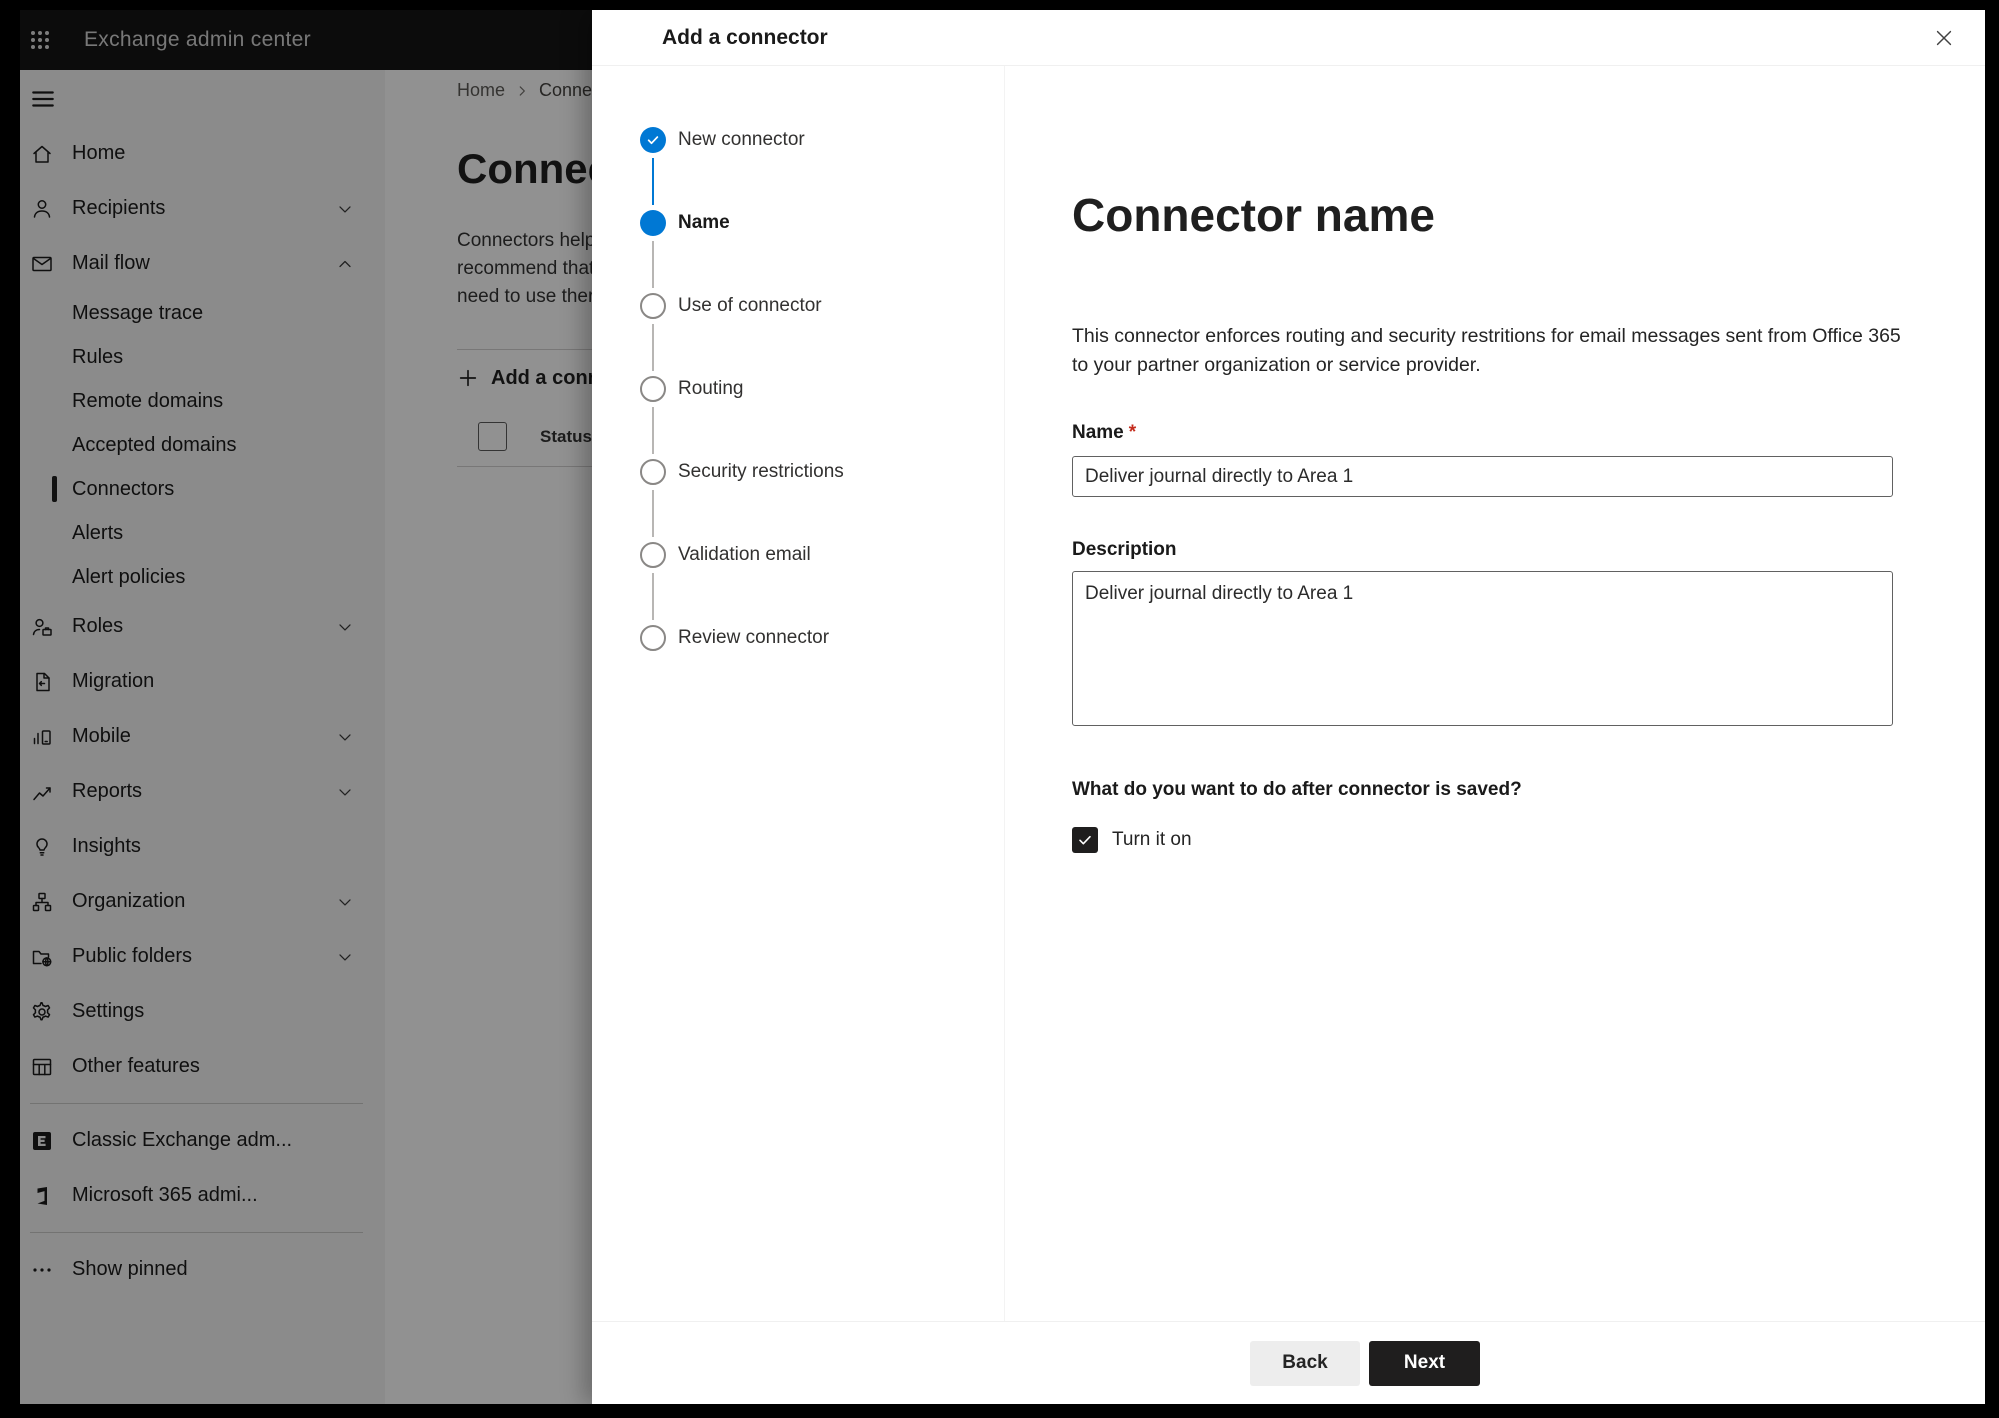 Image resolution: width=1999 pixels, height=1418 pixels. Describe the element at coordinates (1104, 432) in the screenshot. I see `name-field-label: Name *` at that location.